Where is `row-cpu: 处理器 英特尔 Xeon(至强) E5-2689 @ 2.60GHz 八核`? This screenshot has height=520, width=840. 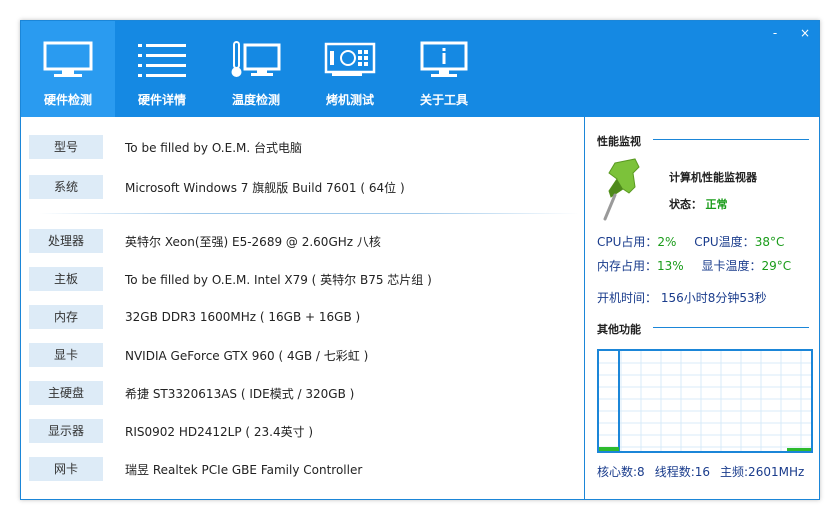
row-cpu: 处理器 英特尔 Xeon(至强) E5-2689 @ 2.60GHz 八核 is located at coordinates (205, 241).